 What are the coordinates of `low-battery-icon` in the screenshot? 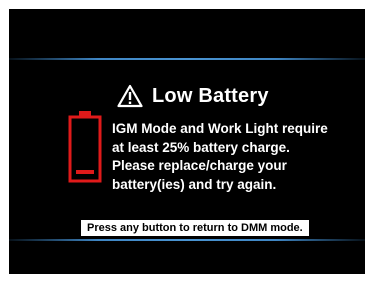 It's located at (85, 147).